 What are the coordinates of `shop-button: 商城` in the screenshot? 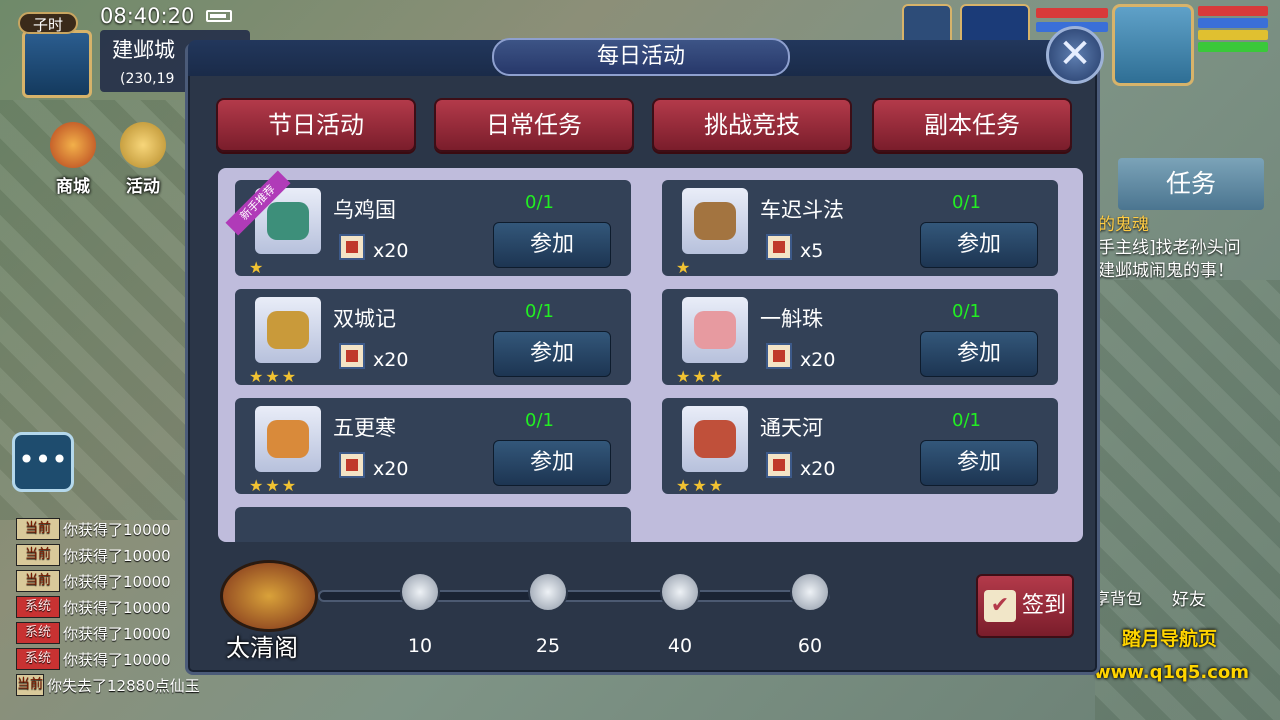 It's located at (73, 162).